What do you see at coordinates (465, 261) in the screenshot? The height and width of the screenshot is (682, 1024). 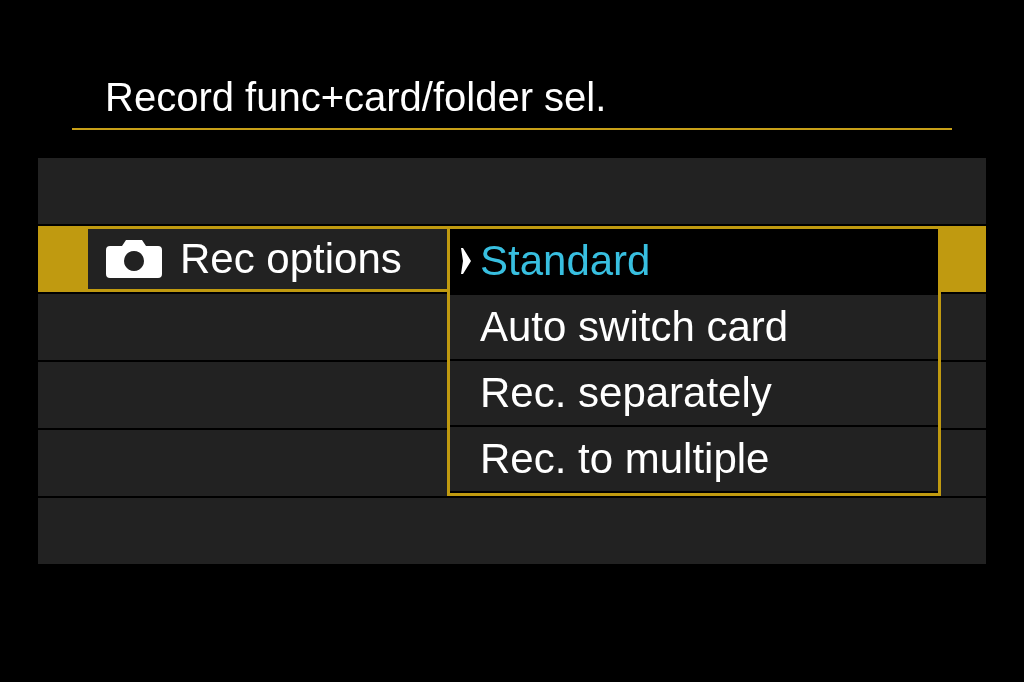 I see `pointer-icon` at bounding box center [465, 261].